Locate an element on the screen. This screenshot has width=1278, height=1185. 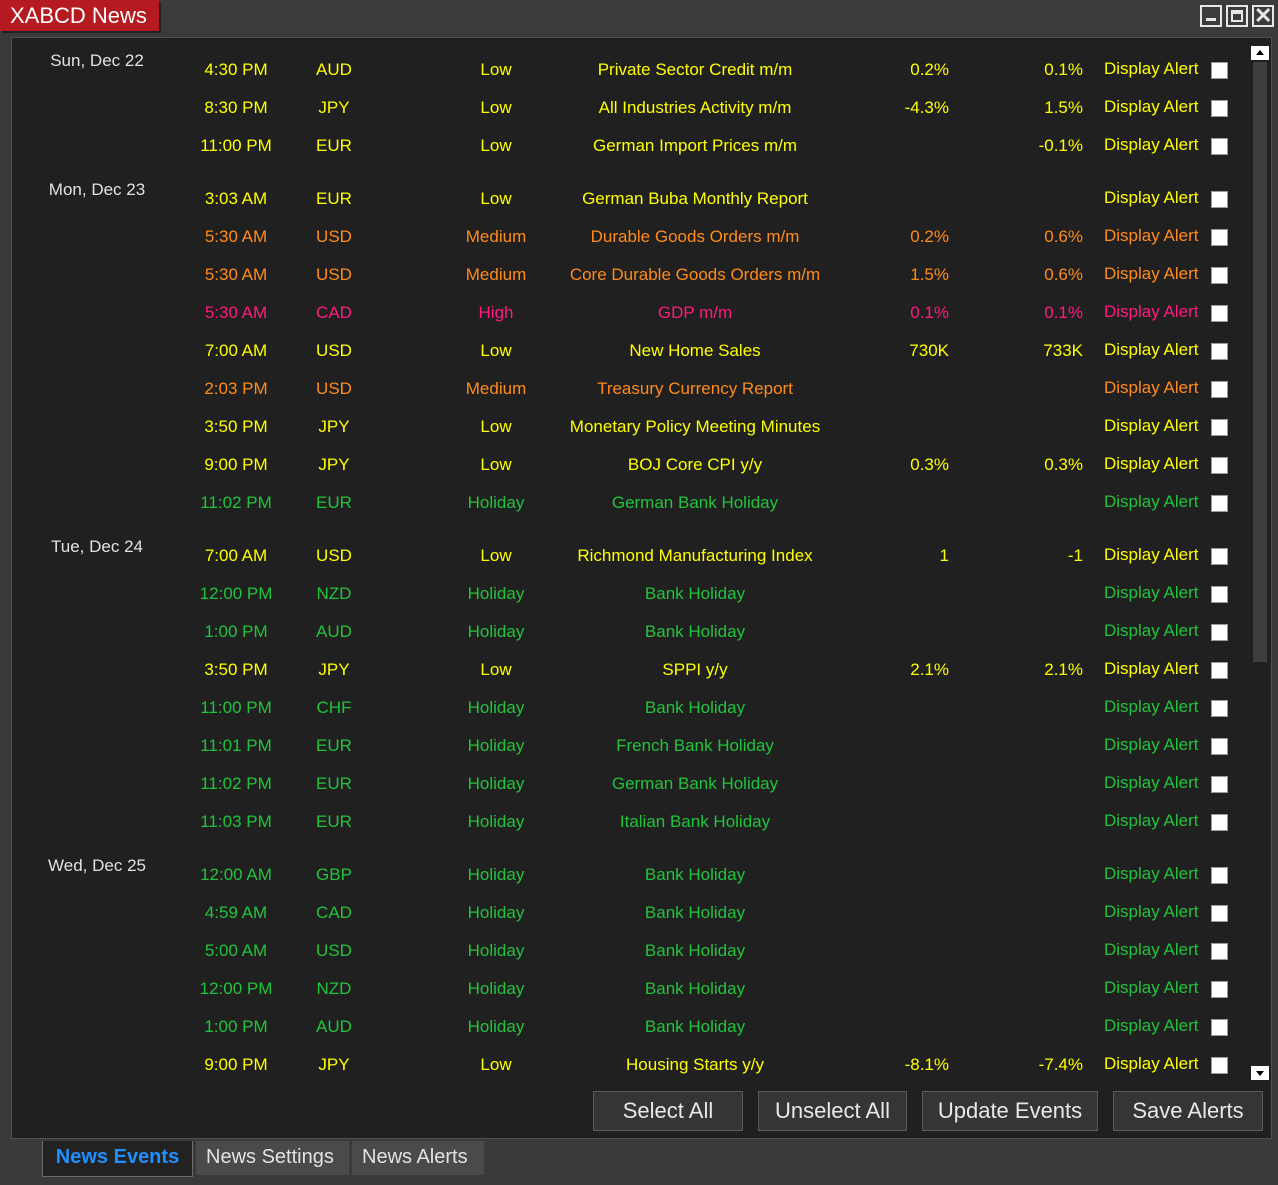
tab-news-settings: News Settings is located at coordinates (272, 1158).